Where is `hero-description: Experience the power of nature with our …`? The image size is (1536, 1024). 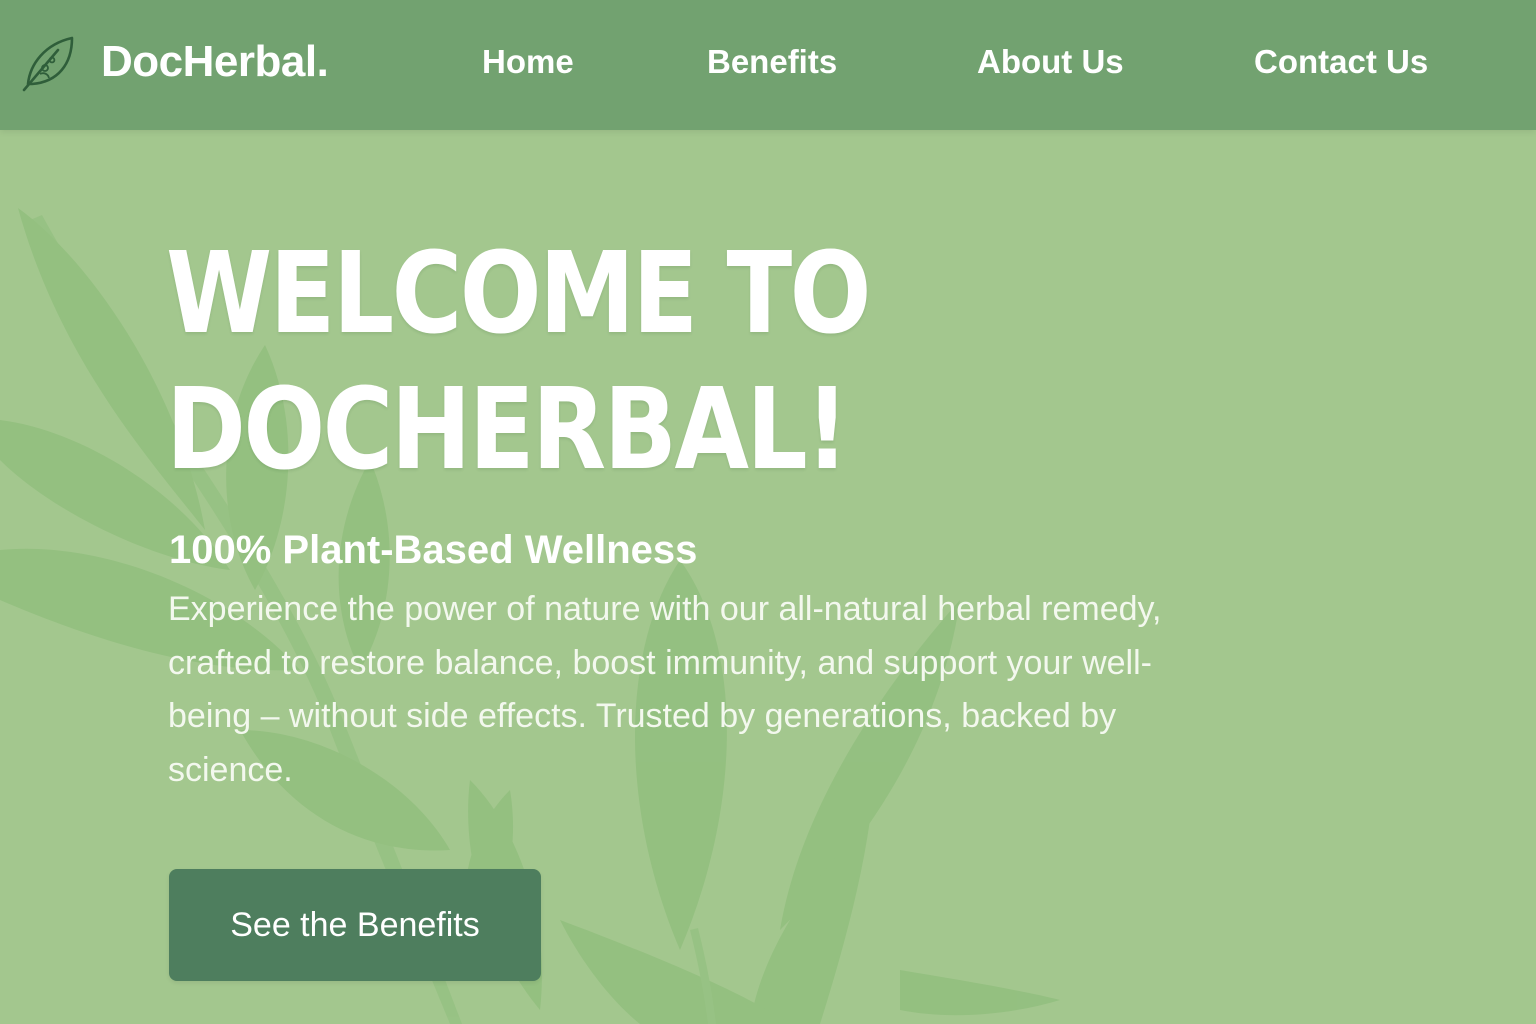 hero-description: Experience the power of nature with our … is located at coordinates (665, 689).